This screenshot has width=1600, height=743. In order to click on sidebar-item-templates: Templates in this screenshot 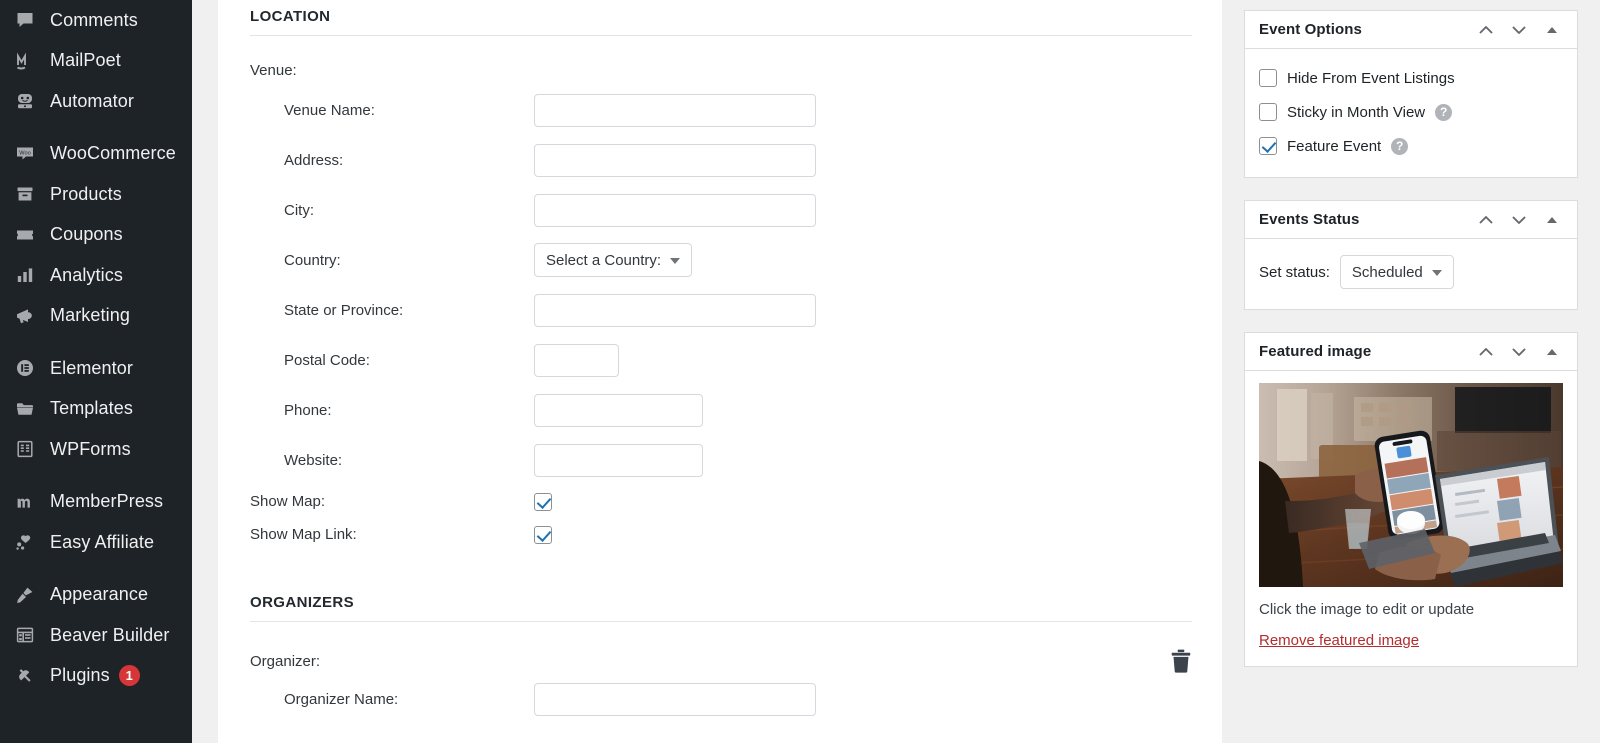, I will do `click(96, 409)`.